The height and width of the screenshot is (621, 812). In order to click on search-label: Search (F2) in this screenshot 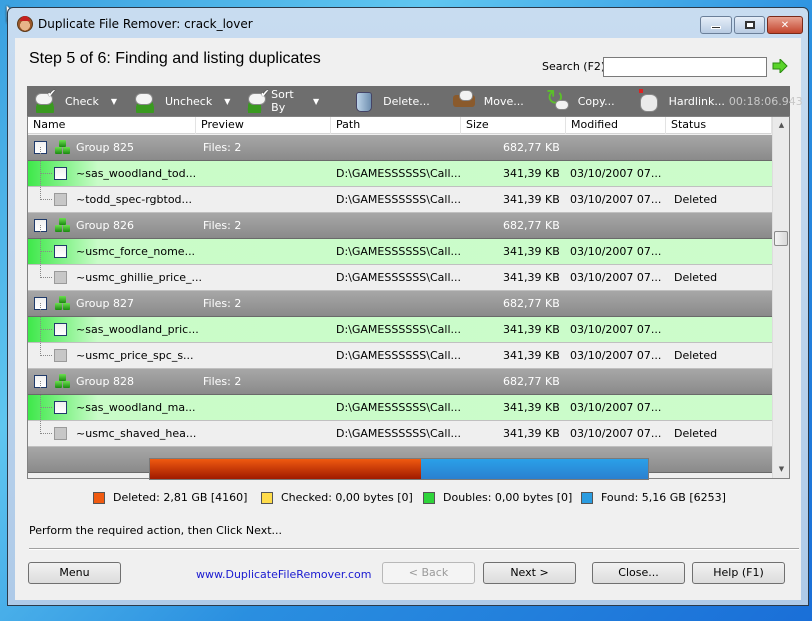, I will do `click(574, 66)`.